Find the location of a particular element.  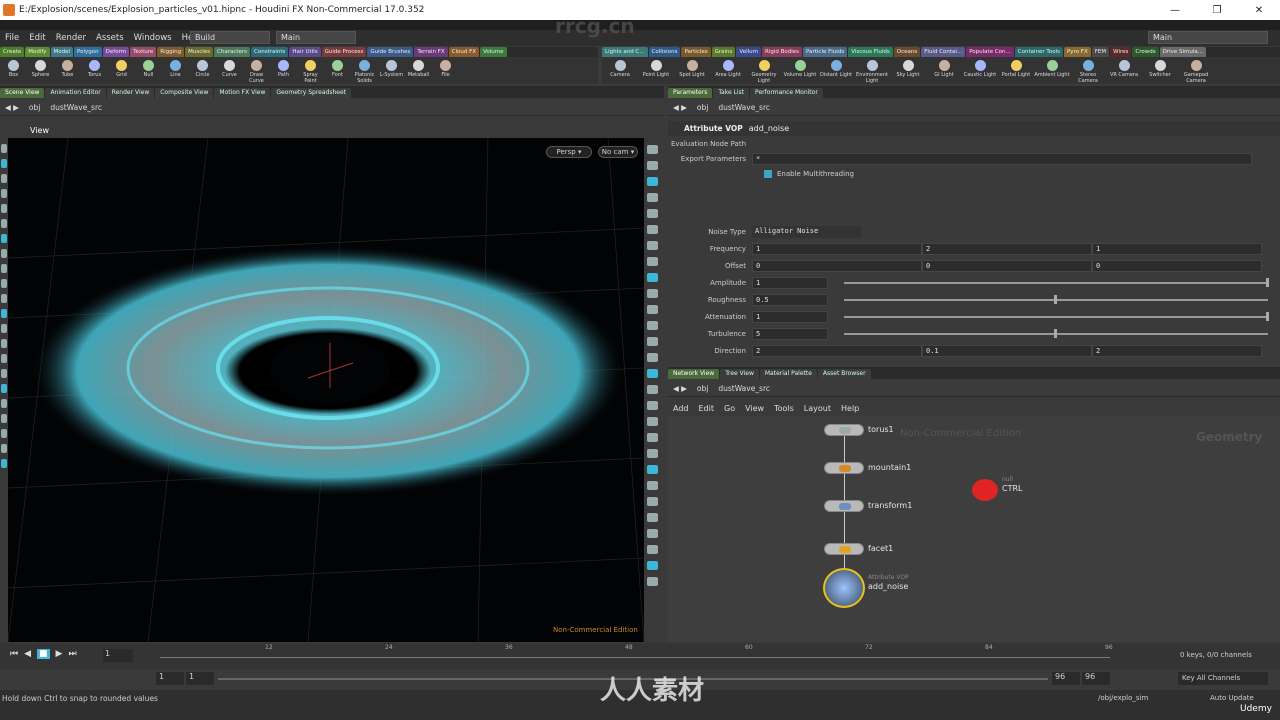

shelf-tab: Collisions is located at coordinates (664, 52).